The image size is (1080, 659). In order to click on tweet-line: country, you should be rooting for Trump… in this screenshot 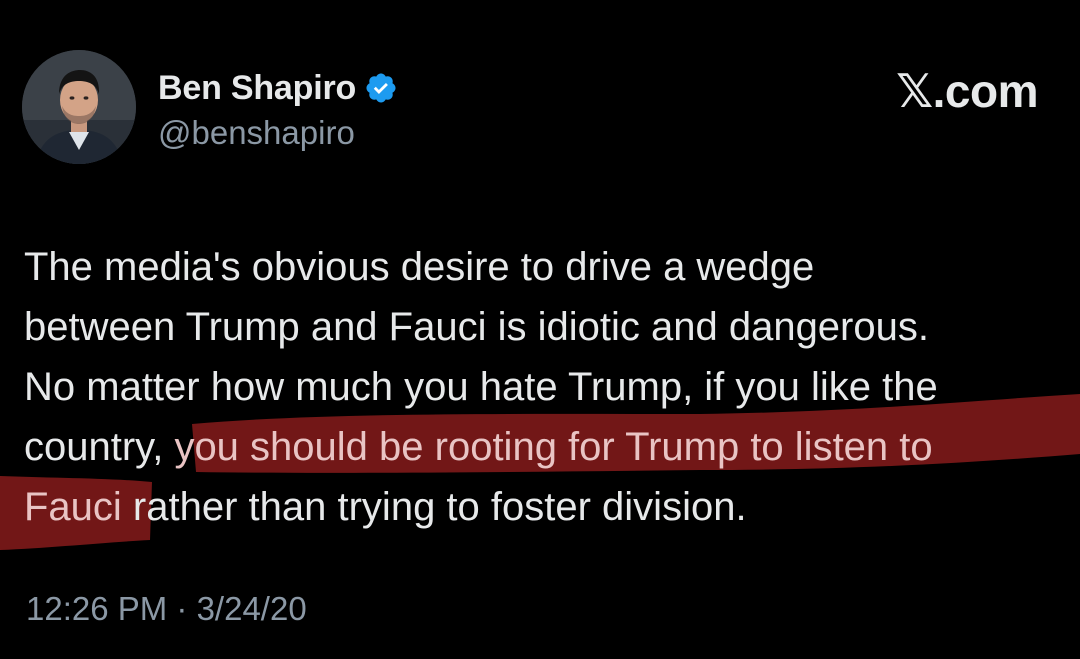, I will do `click(544, 447)`.